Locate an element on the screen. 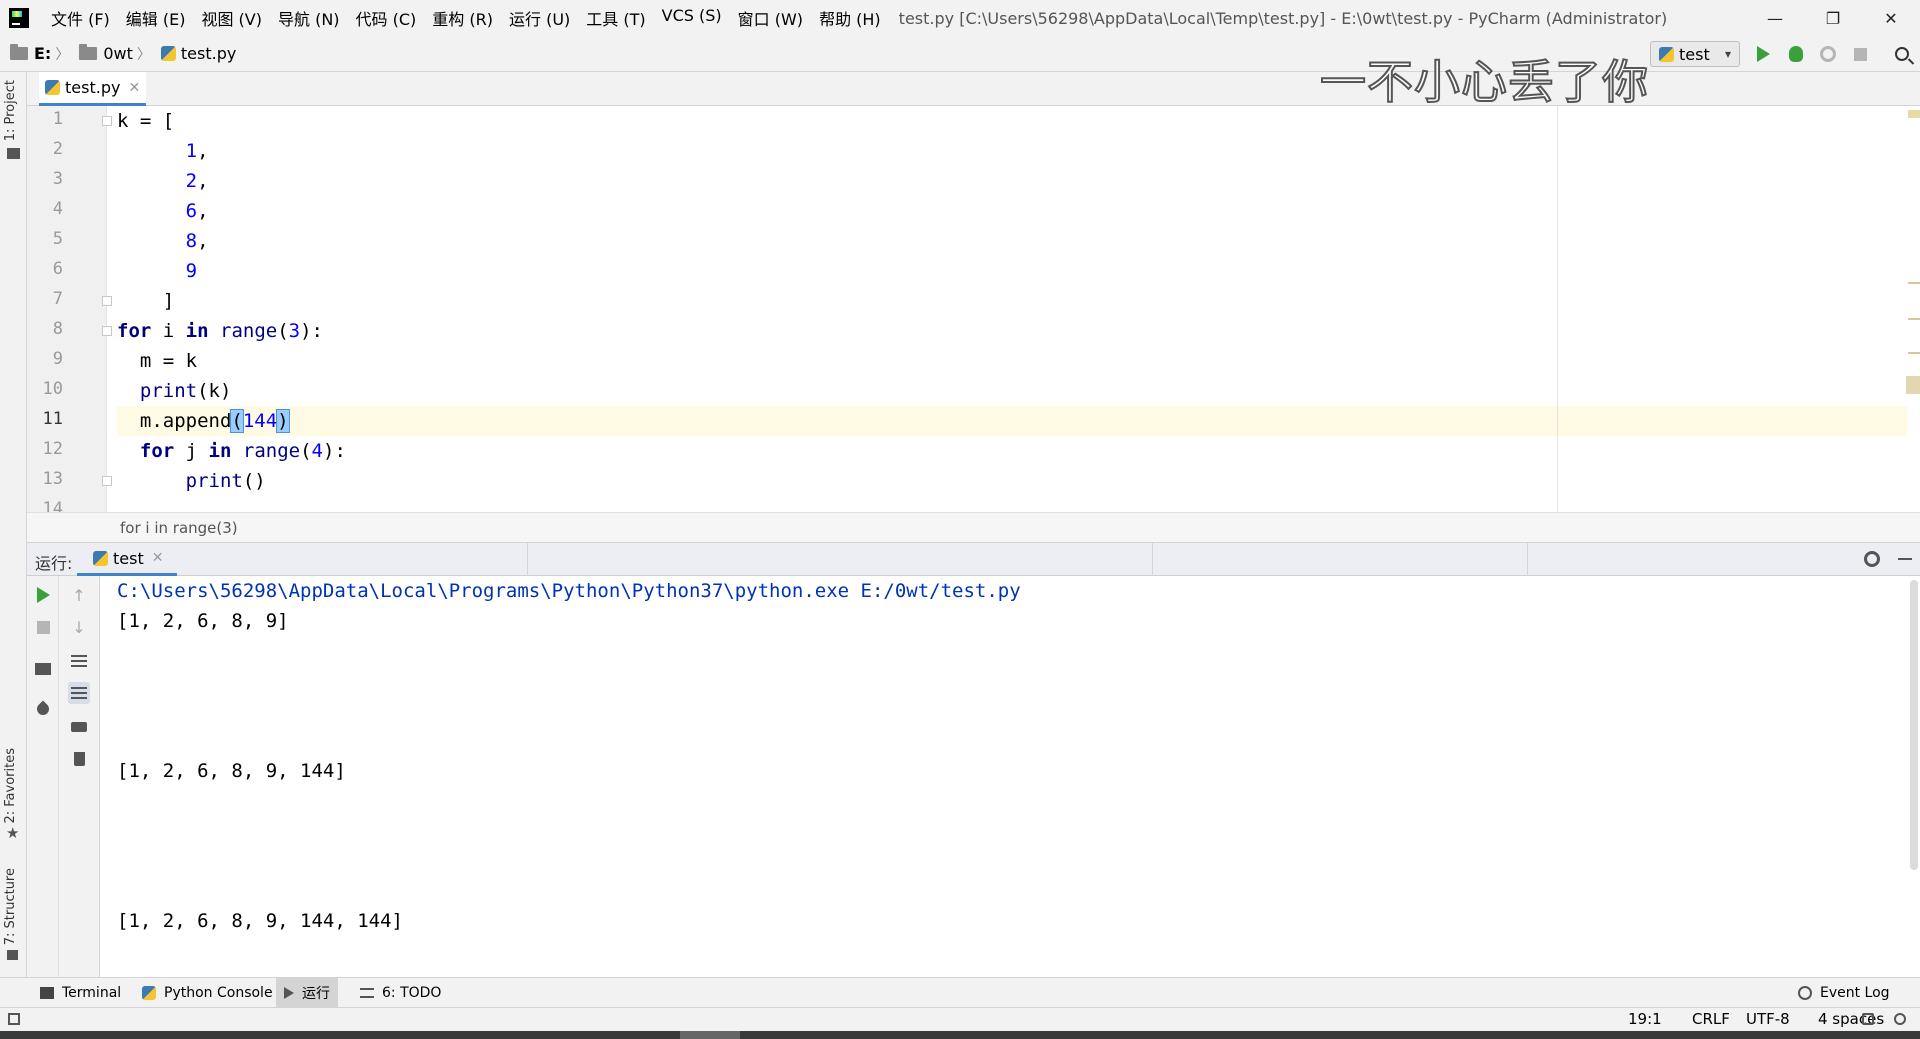 This screenshot has height=1039, width=1920. gear-icon is located at coordinates (1872, 559).